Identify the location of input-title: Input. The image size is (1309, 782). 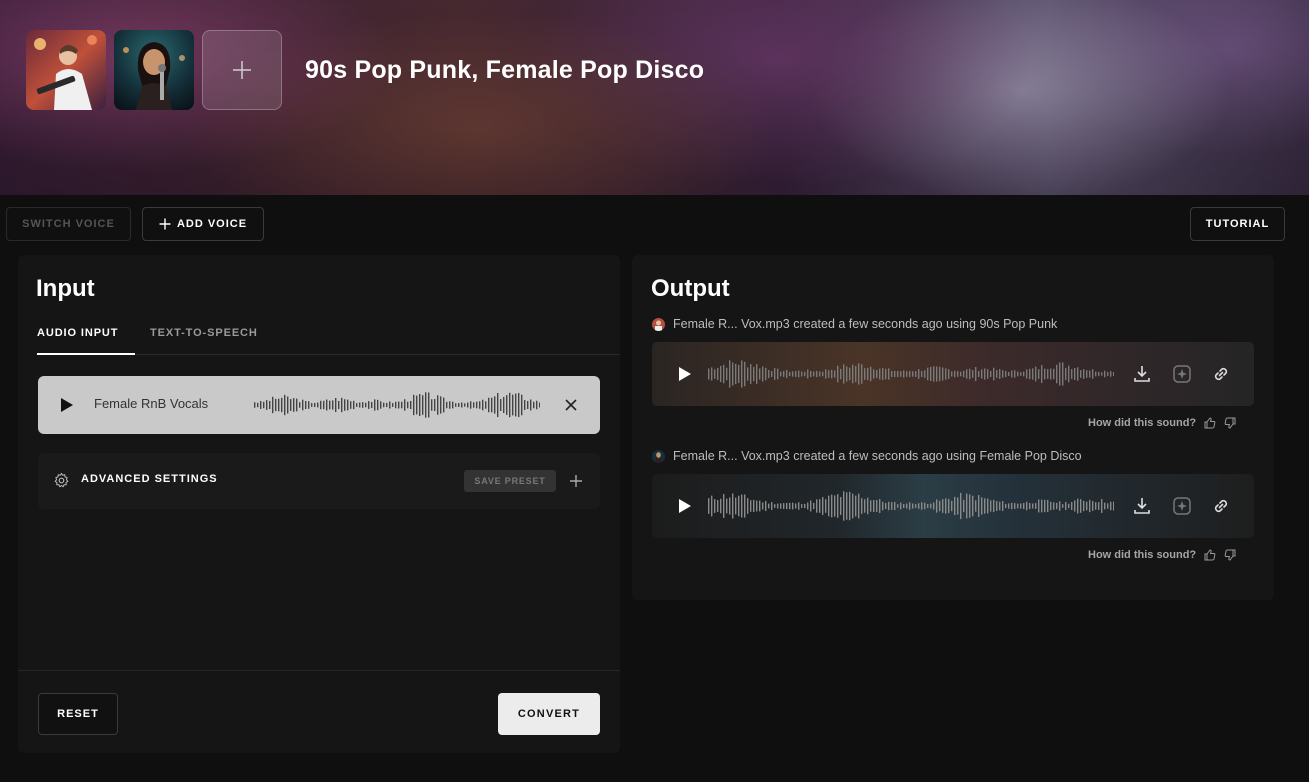
(65, 288).